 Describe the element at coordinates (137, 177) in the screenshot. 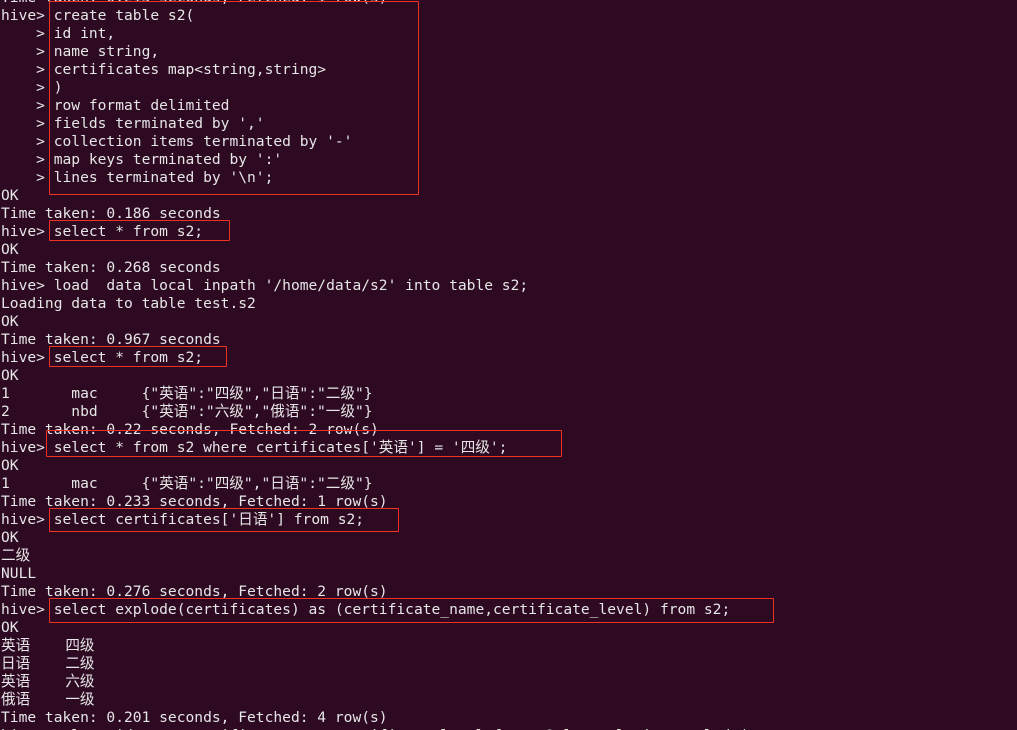

I see `terminal-line: > lines terminated by '\n';` at that location.